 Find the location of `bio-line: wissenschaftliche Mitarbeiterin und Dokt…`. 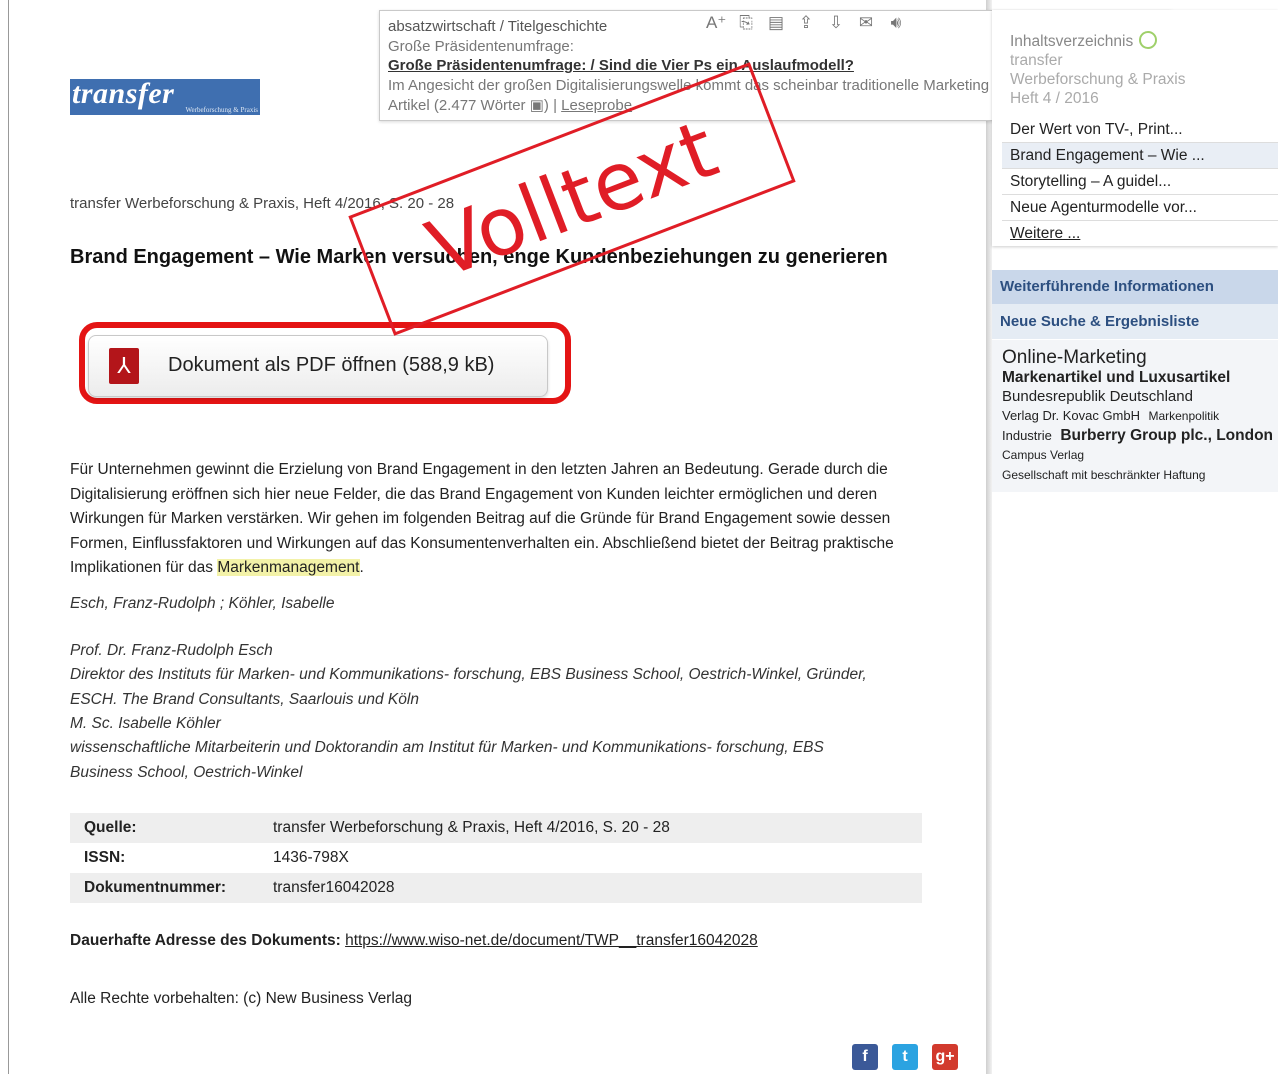

bio-line: wissenschaftliche Mitarbeiterin und Dokt… is located at coordinates (447, 747).